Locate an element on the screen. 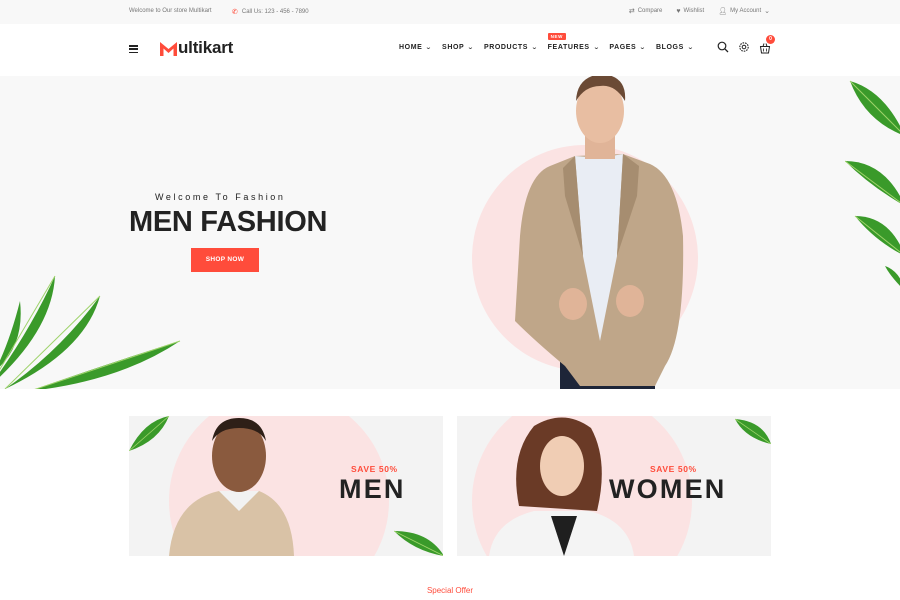 The image size is (900, 600). nav-pages: PAGES ⌄ is located at coordinates (627, 47).